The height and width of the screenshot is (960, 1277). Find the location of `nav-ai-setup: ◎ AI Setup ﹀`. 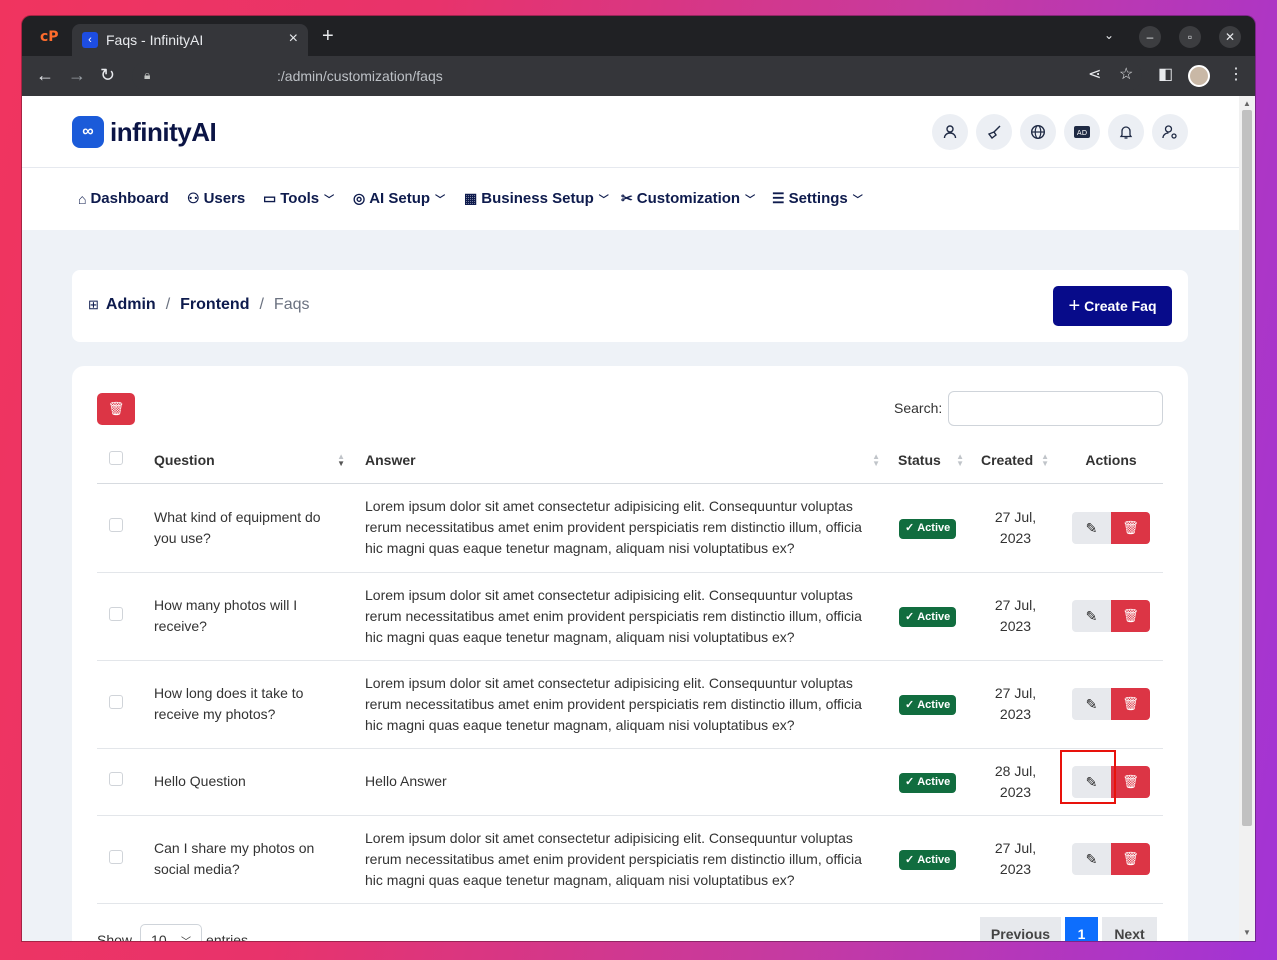

nav-ai-setup: ◎ AI Setup ﹀ is located at coordinates (399, 198).